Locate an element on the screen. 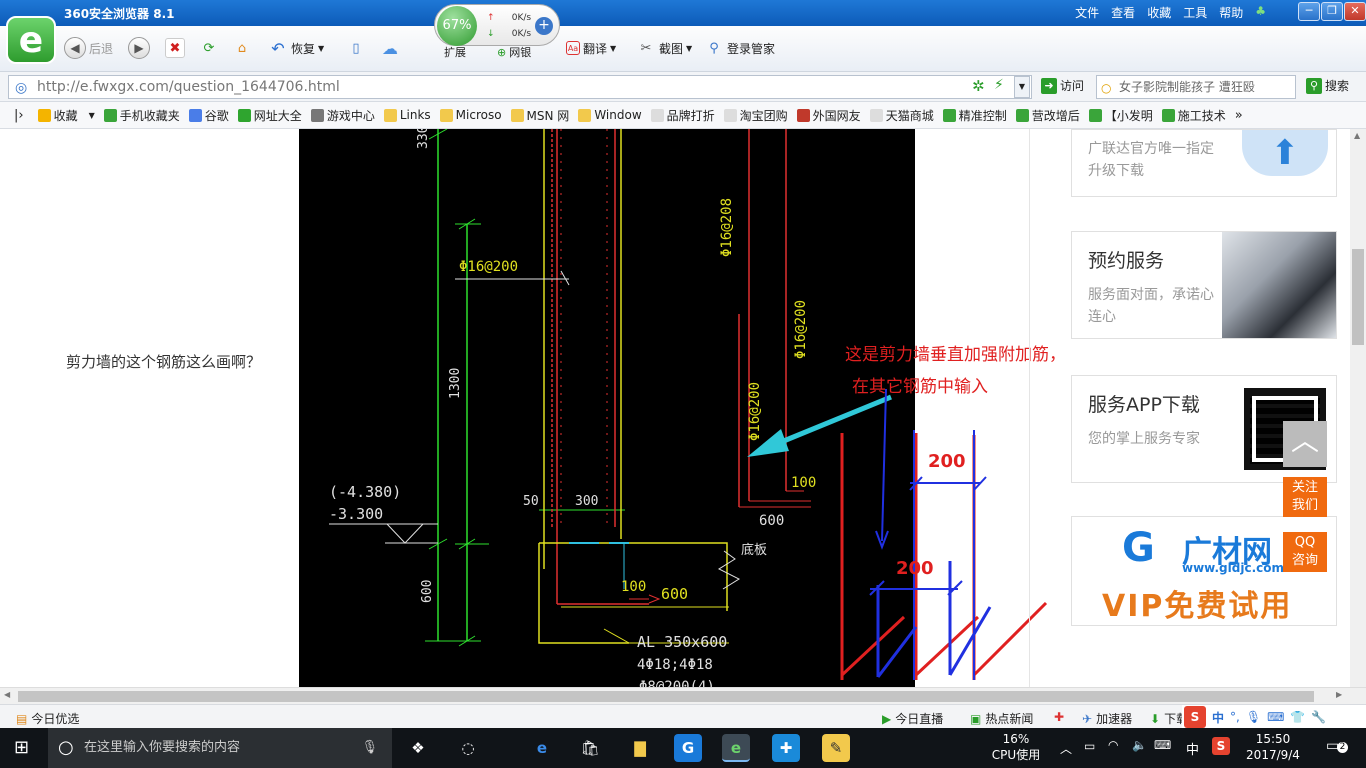 The image size is (1366, 768). minimize-button: ─ is located at coordinates (1309, 11).